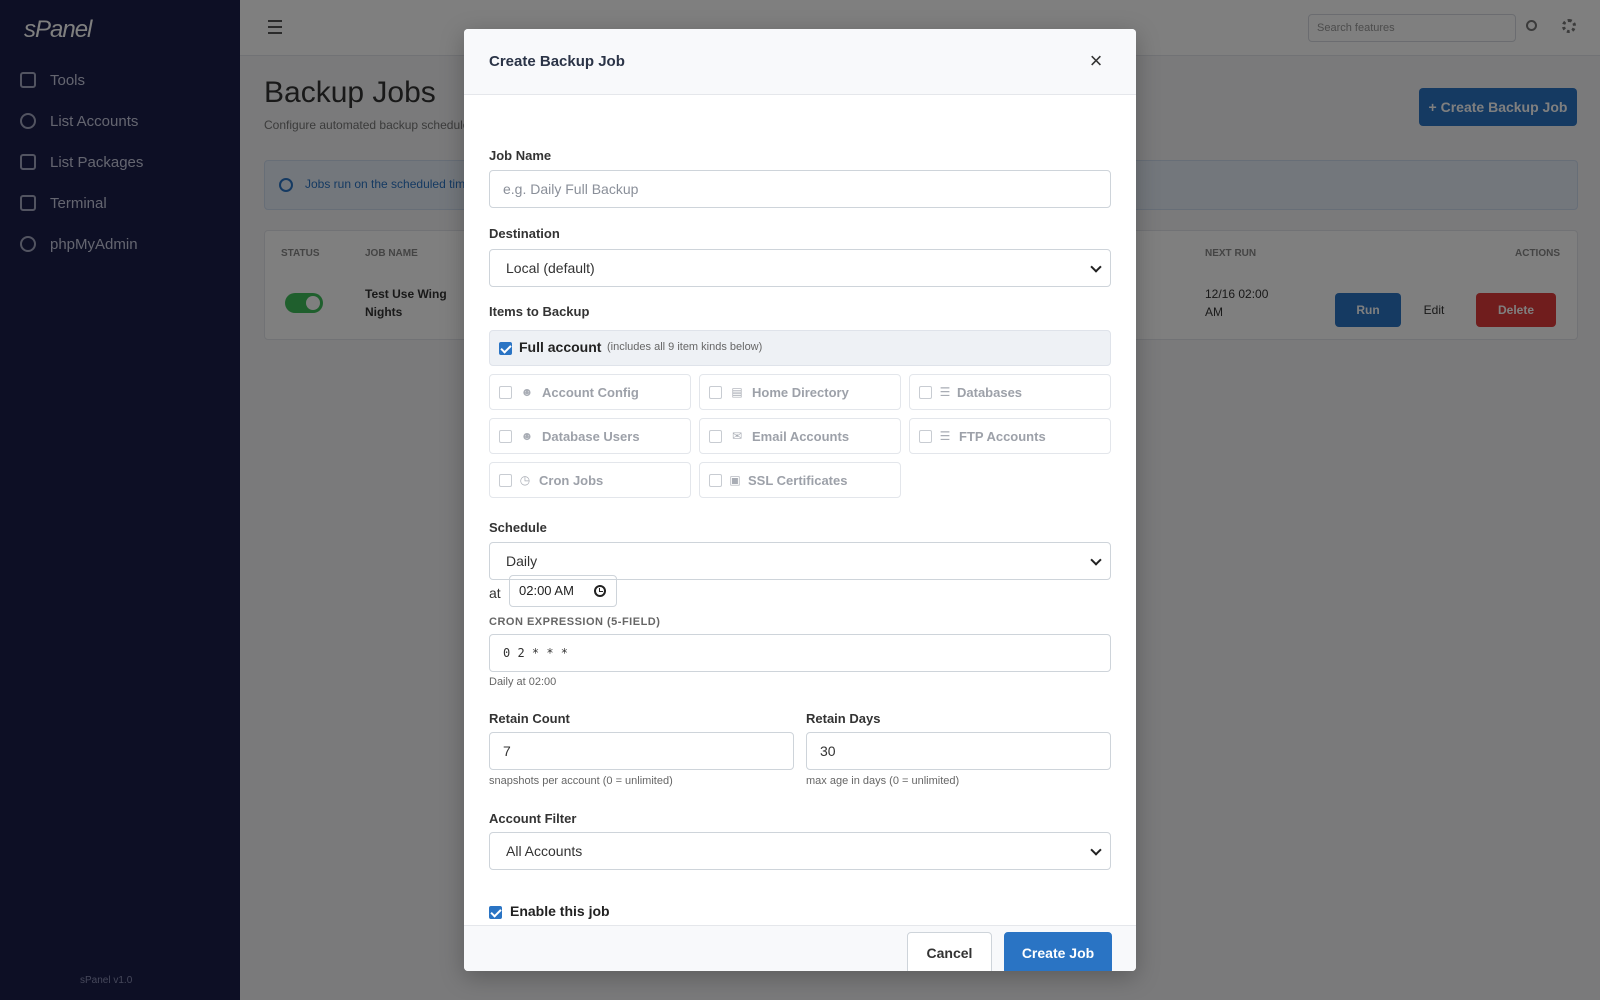 This screenshot has width=1600, height=1000. Describe the element at coordinates (560, 347) in the screenshot. I see `full-account-label: Full account` at that location.